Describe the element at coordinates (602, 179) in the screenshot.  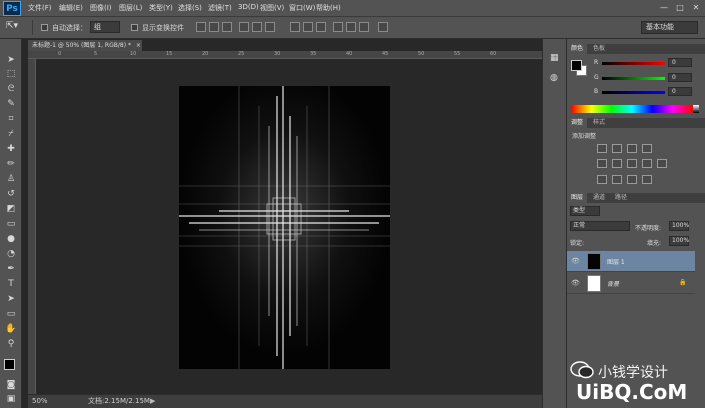
I see `invert-icon` at that location.